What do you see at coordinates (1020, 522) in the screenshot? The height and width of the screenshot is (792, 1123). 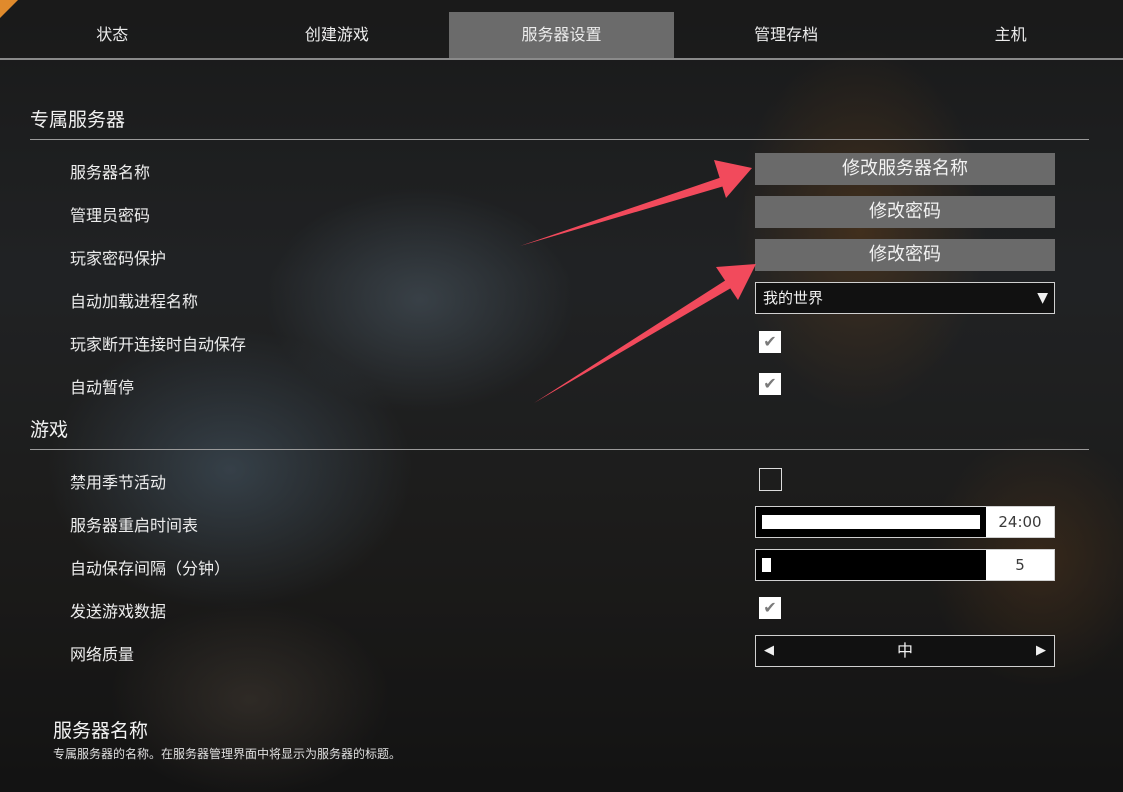 I see `restart-schedule-value: 24:00` at bounding box center [1020, 522].